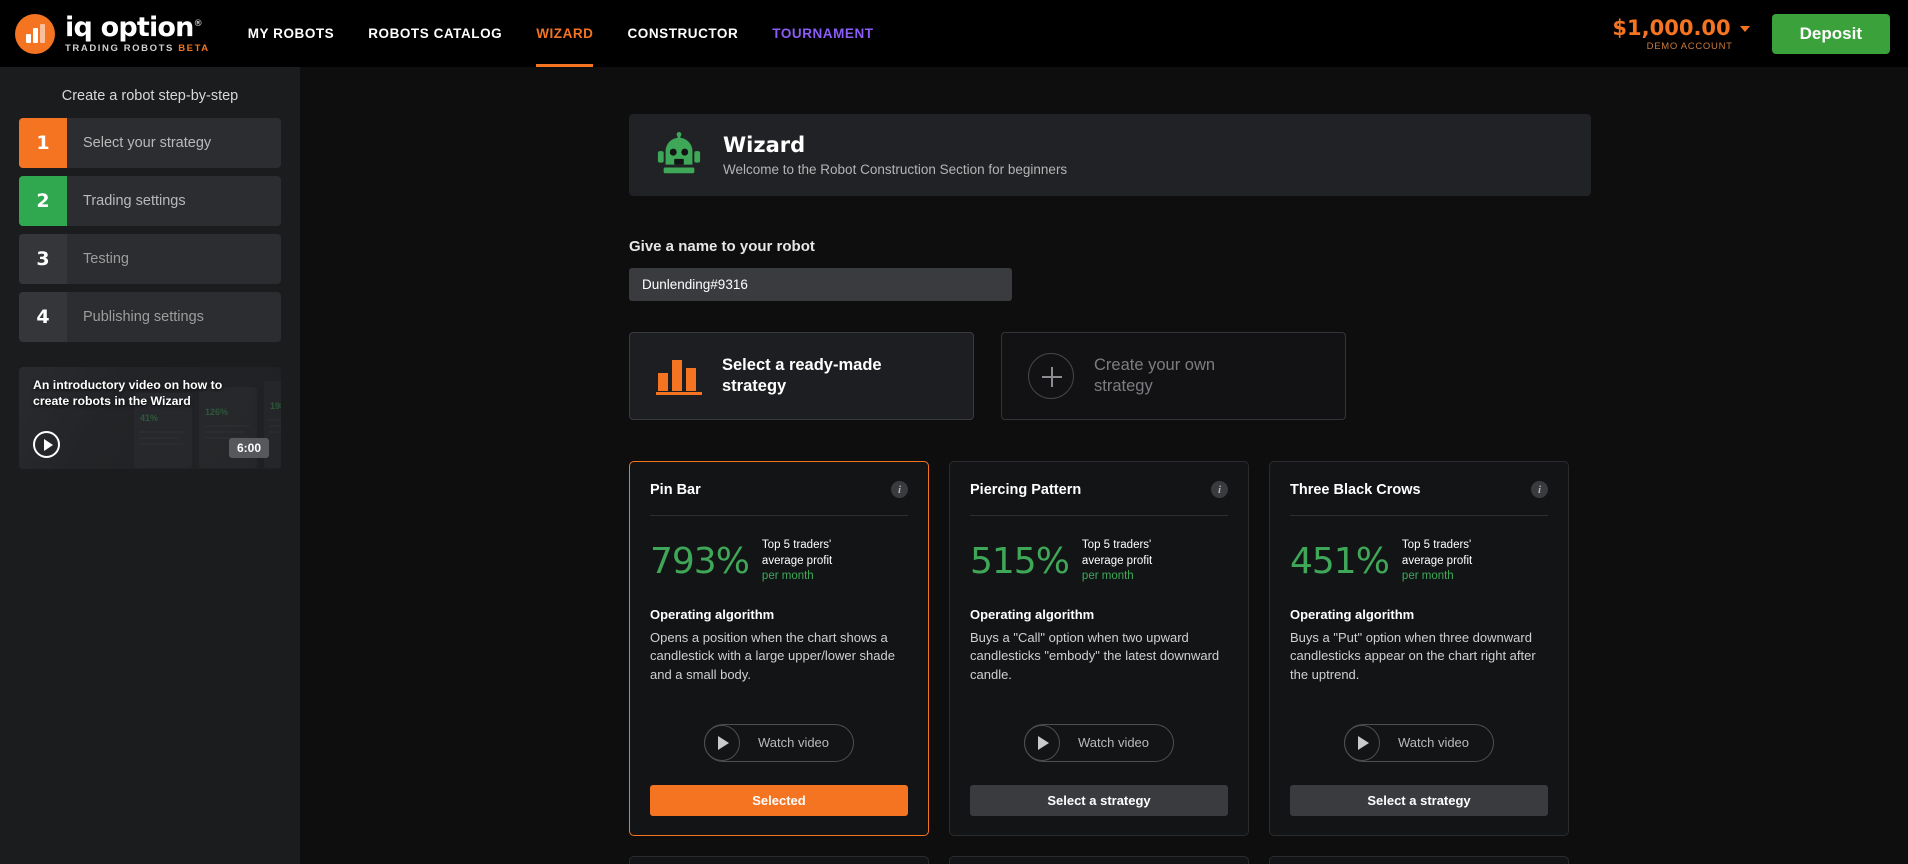  Describe the element at coordinates (43, 317) in the screenshot. I see `step-number-4: 4` at that location.